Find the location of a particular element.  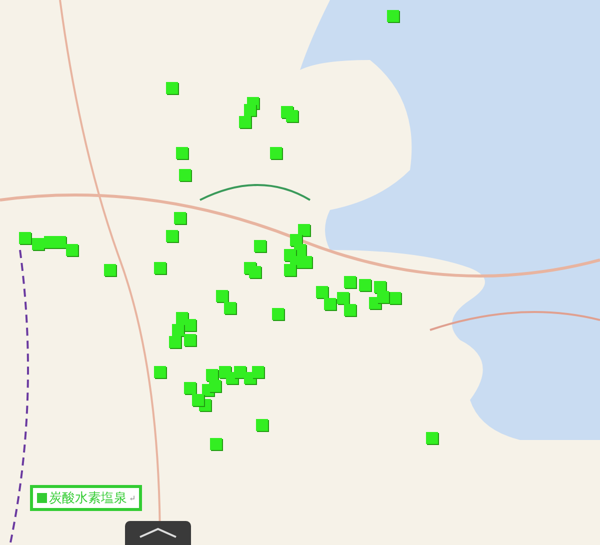

chevron-up-icon is located at coordinates (158, 533).